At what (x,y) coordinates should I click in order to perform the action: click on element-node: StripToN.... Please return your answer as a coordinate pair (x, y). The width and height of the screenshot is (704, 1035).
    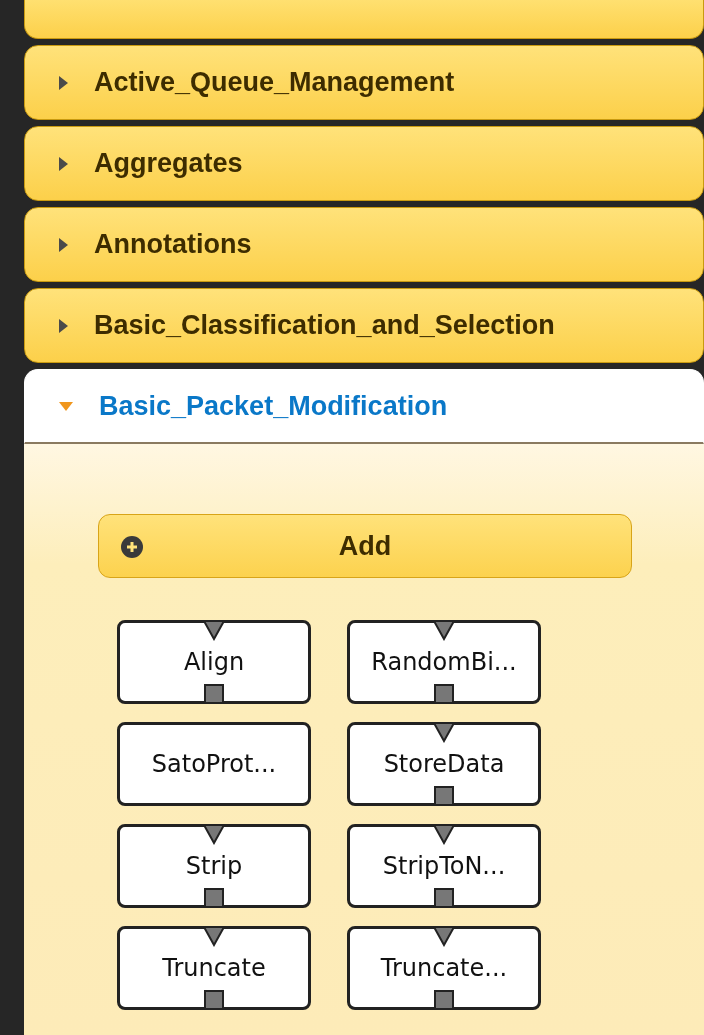
    Looking at the image, I should click on (444, 866).